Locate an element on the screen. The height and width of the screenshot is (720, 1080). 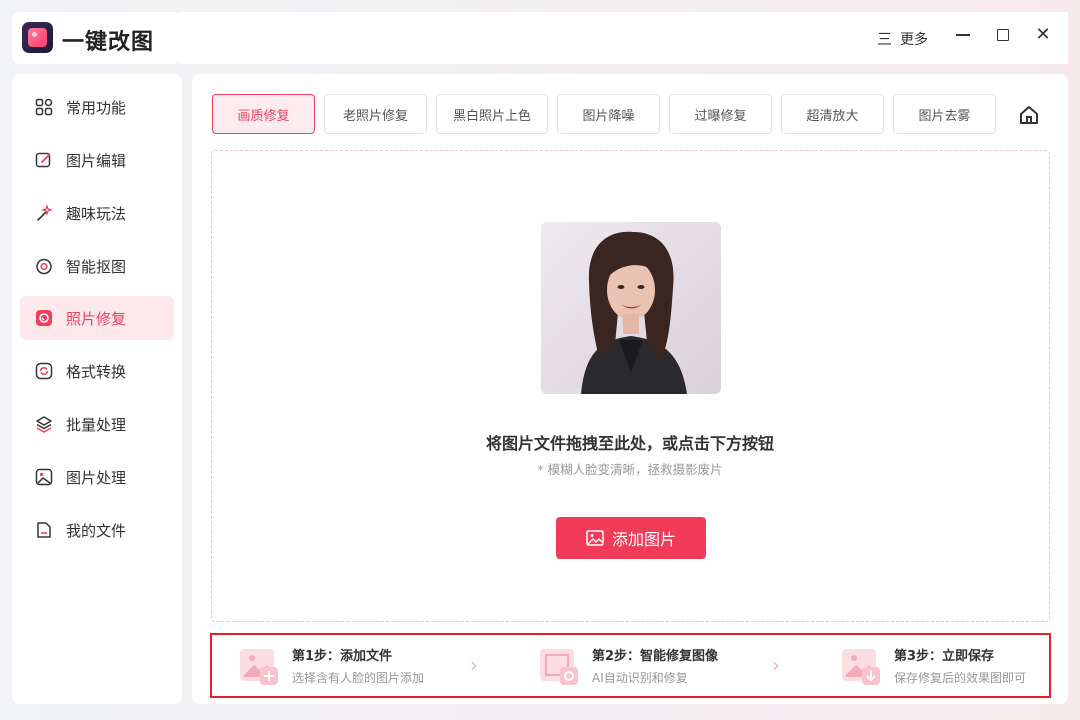
minimize-button is located at coordinates (963, 35).